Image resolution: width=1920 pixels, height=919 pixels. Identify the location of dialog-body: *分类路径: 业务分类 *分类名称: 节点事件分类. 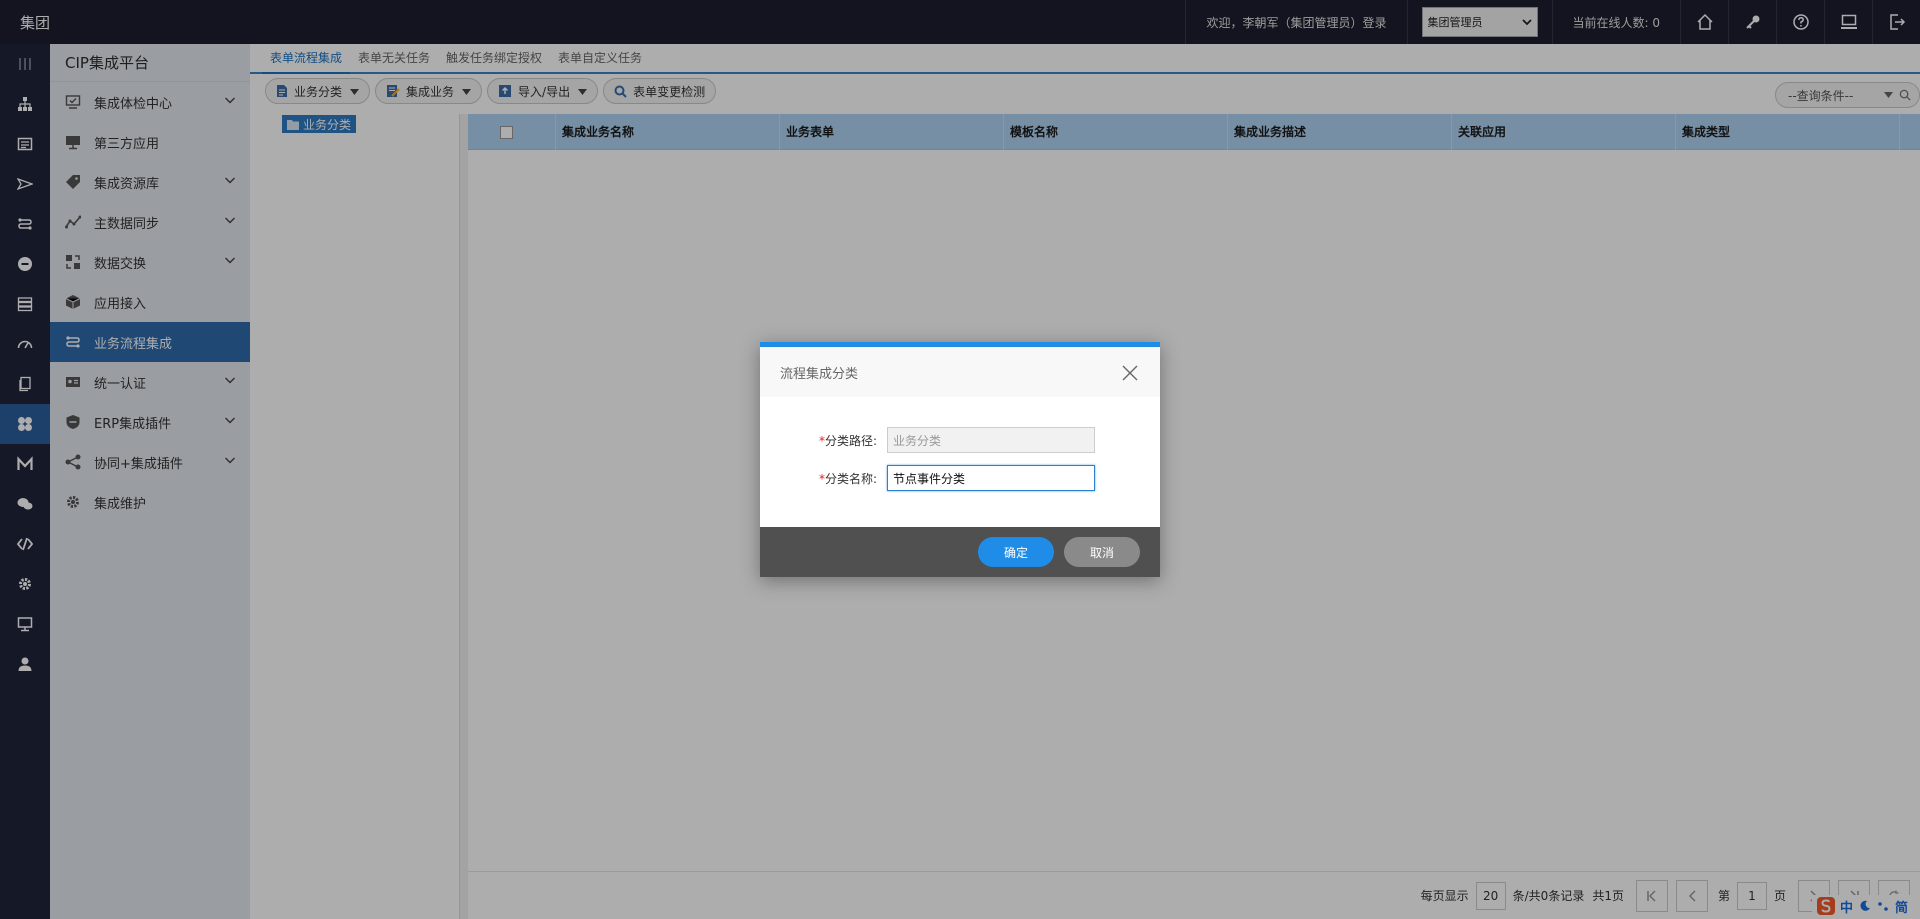
(960, 462).